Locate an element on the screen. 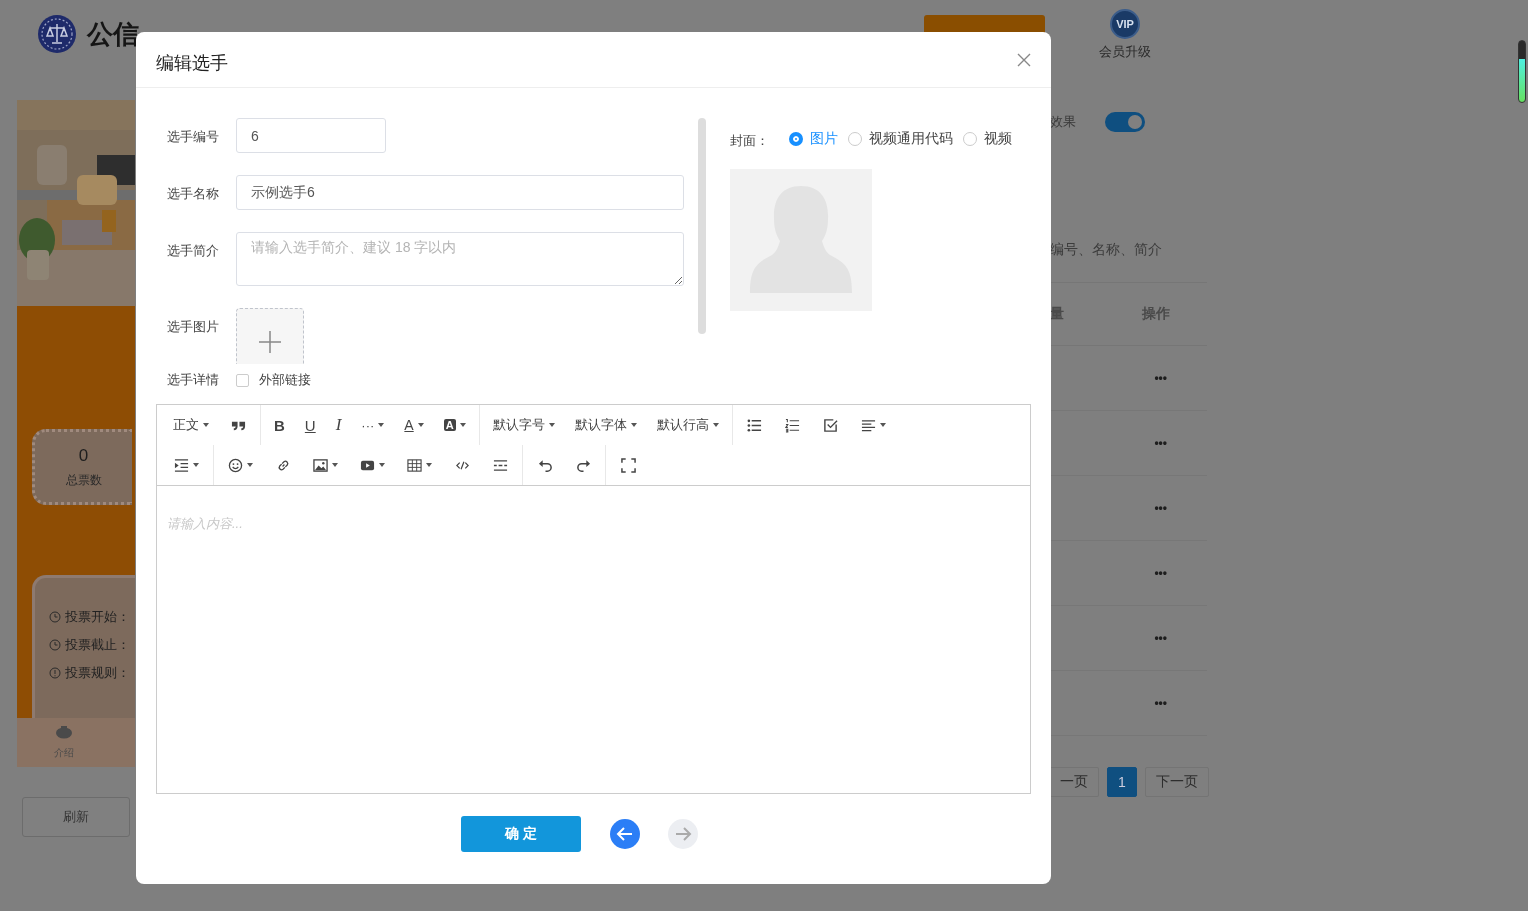 This screenshot has width=1528, height=911. background-color-button: A is located at coordinates (454, 425).